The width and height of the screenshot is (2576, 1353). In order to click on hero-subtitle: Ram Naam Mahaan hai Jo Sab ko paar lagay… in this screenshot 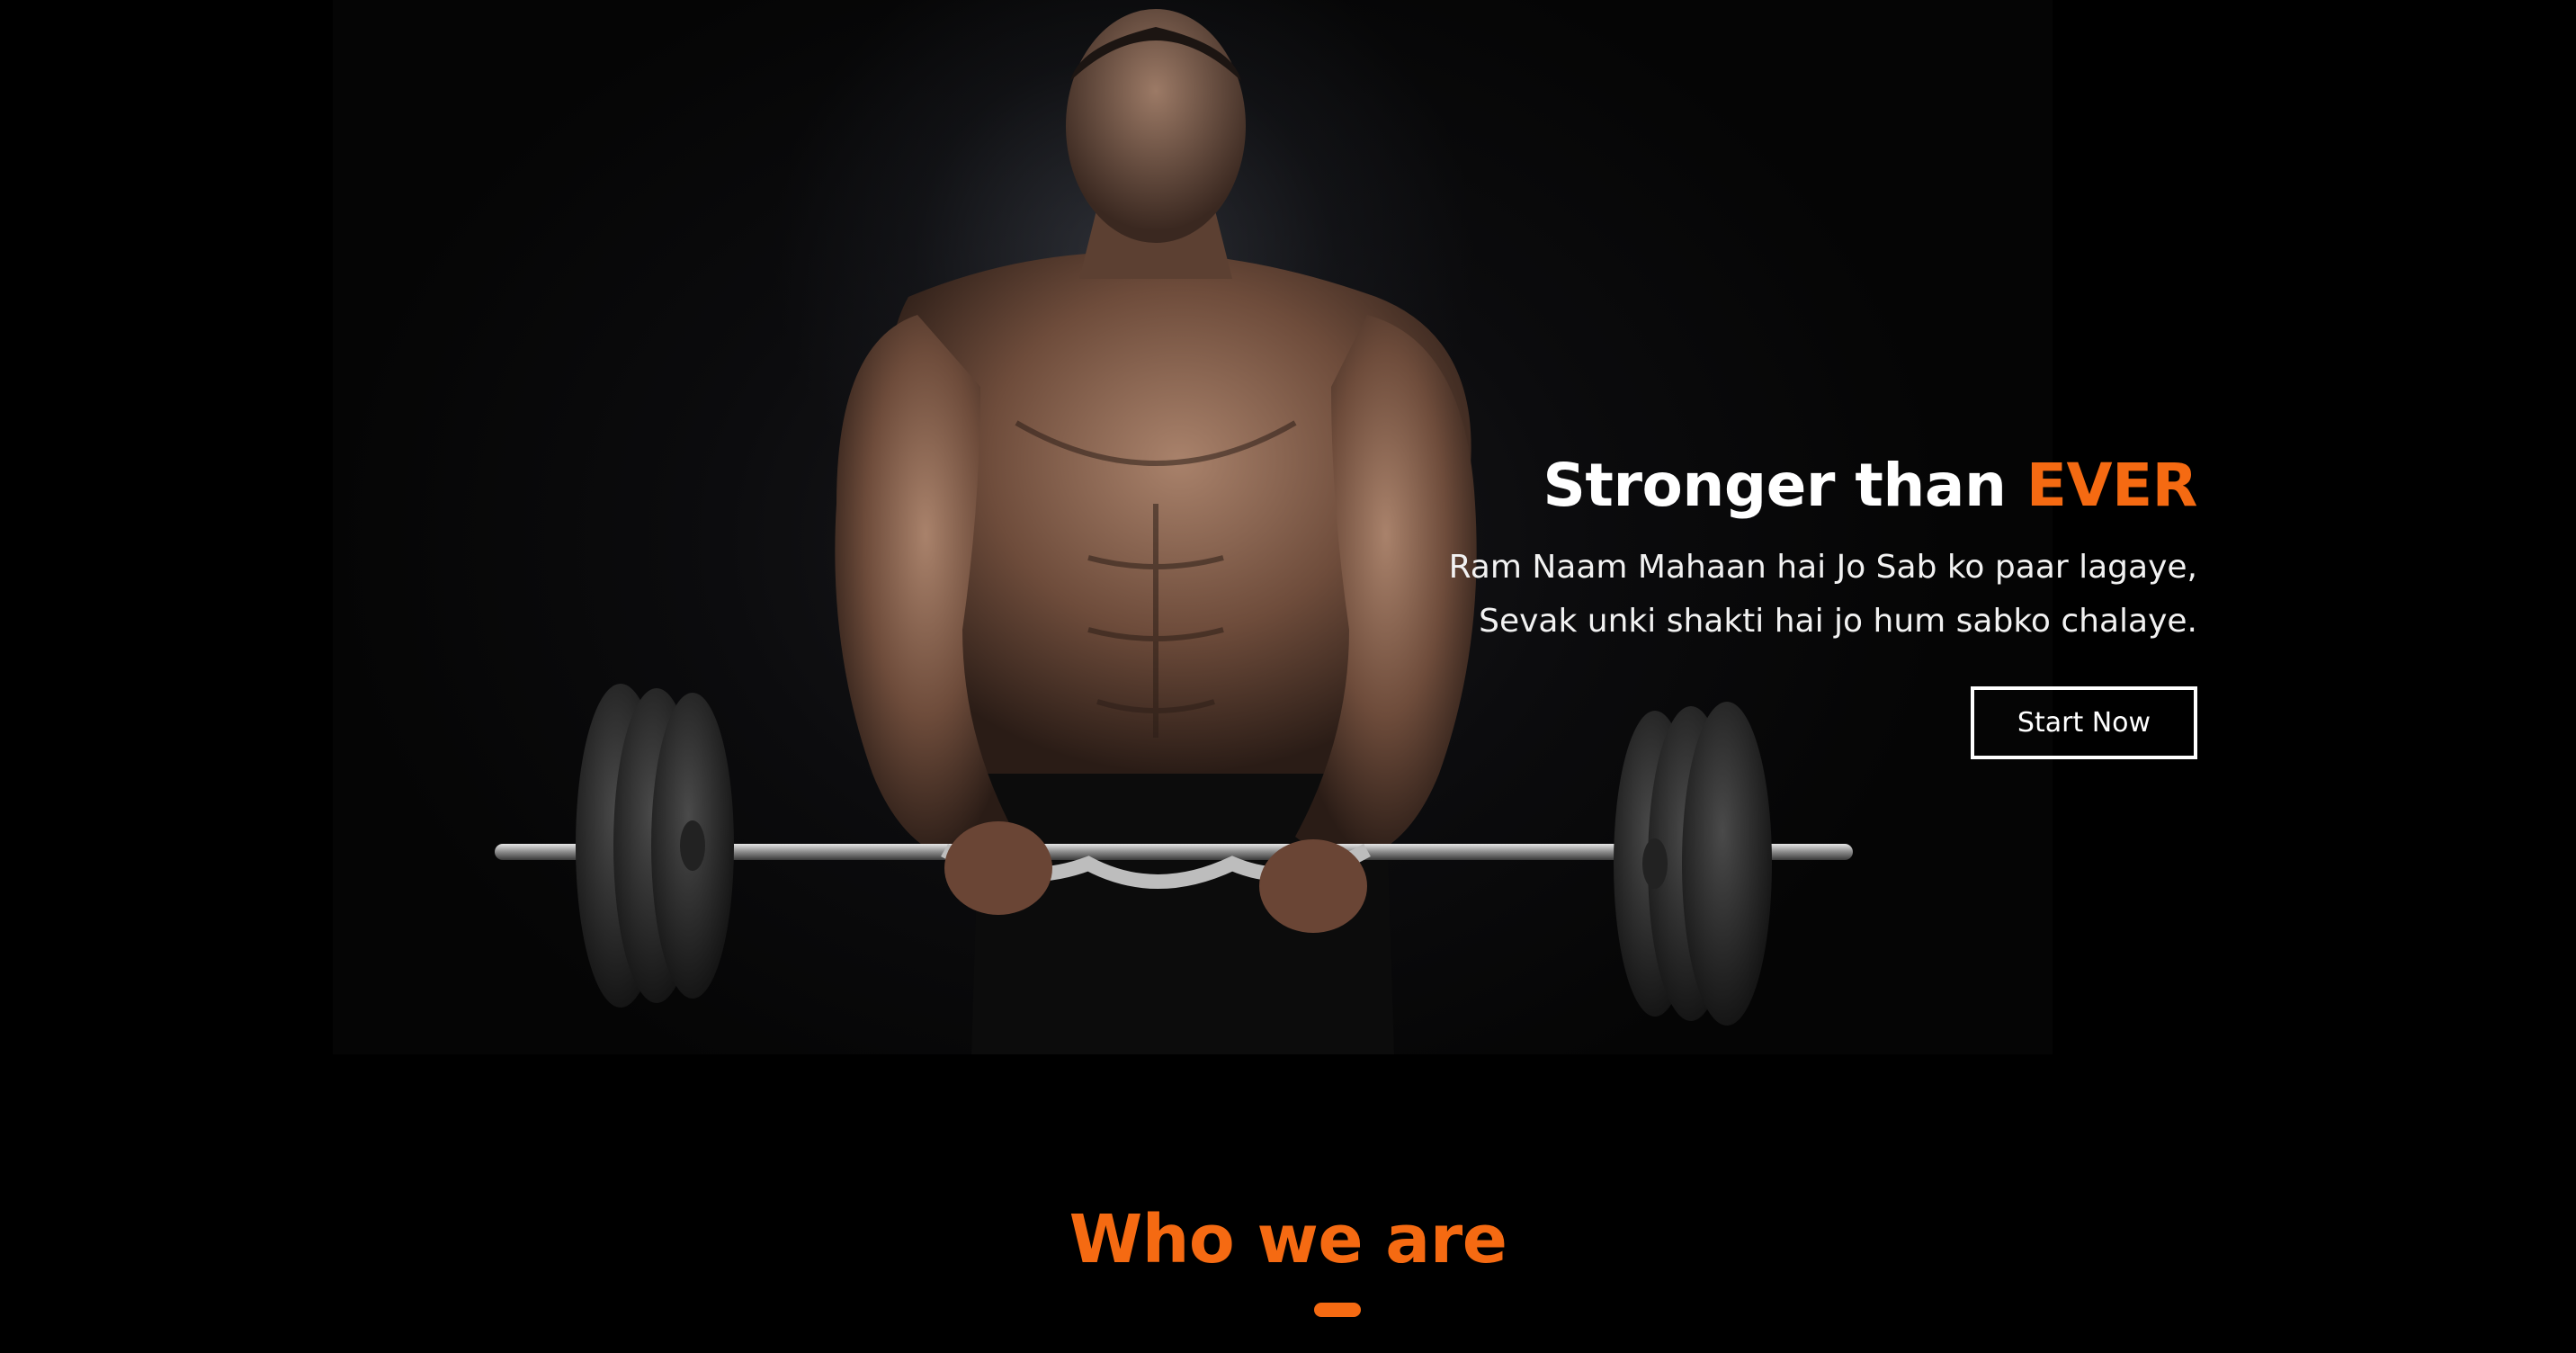, I will do `click(1747, 595)`.